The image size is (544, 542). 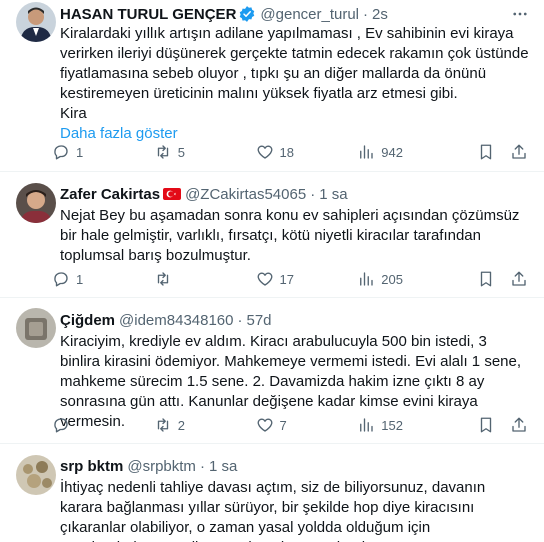 I want to click on action-bar: 1 5 18 942, so click(x=293, y=152).